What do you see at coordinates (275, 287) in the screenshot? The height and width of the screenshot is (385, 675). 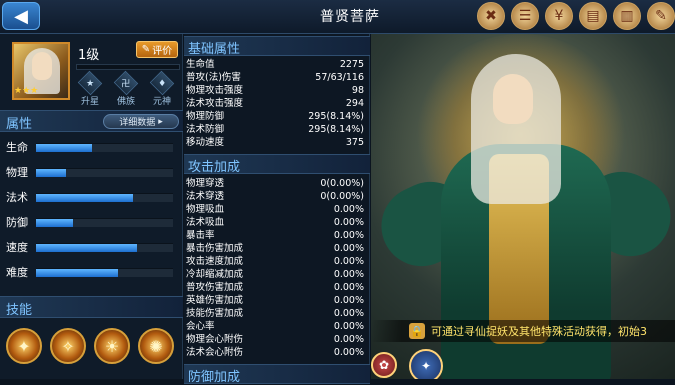 I see `attribute-row: 普攻伤害加成 0.00%` at bounding box center [275, 287].